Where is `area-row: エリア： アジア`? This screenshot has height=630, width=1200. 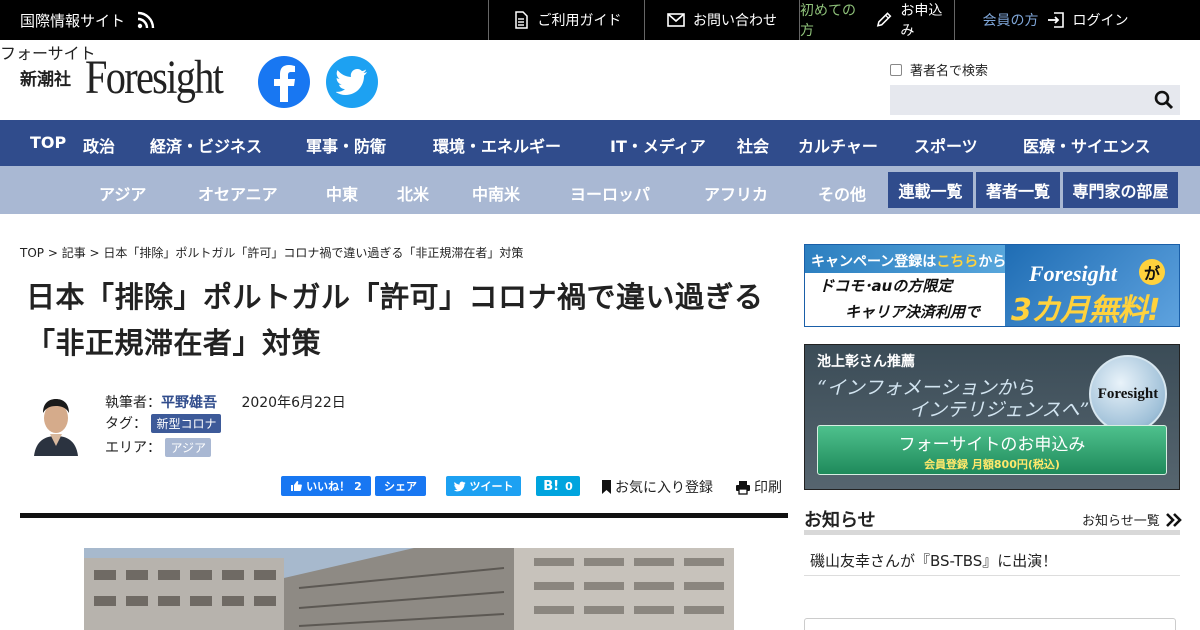 area-row: エリア： アジア is located at coordinates (158, 447).